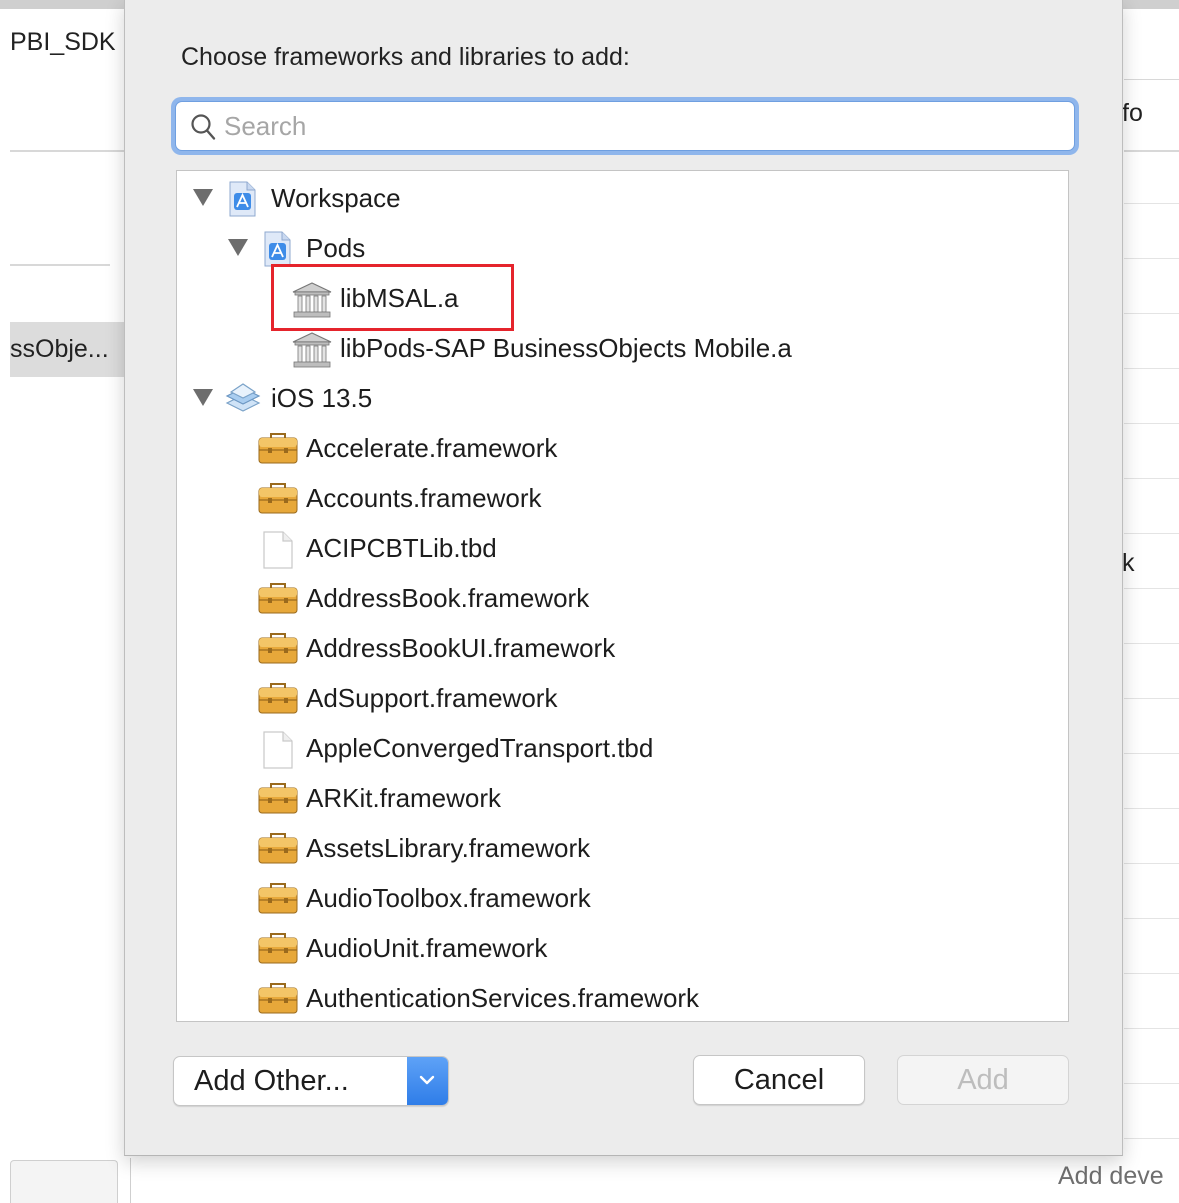 This screenshot has width=1179, height=1203. Describe the element at coordinates (63, 42) in the screenshot. I see `background-project-title: PBI_SDK` at that location.